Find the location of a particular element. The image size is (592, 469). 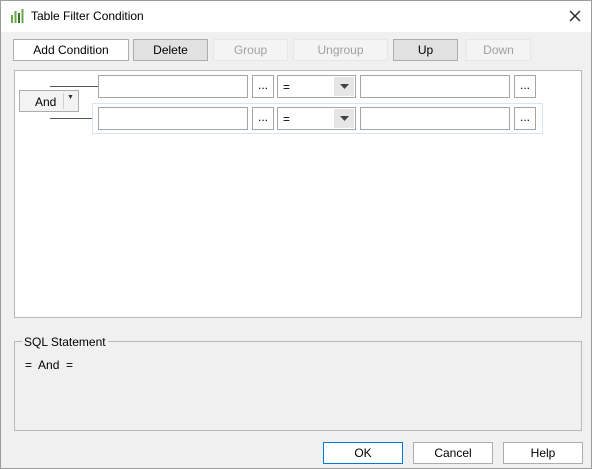

delete-button: Delete is located at coordinates (170, 50).